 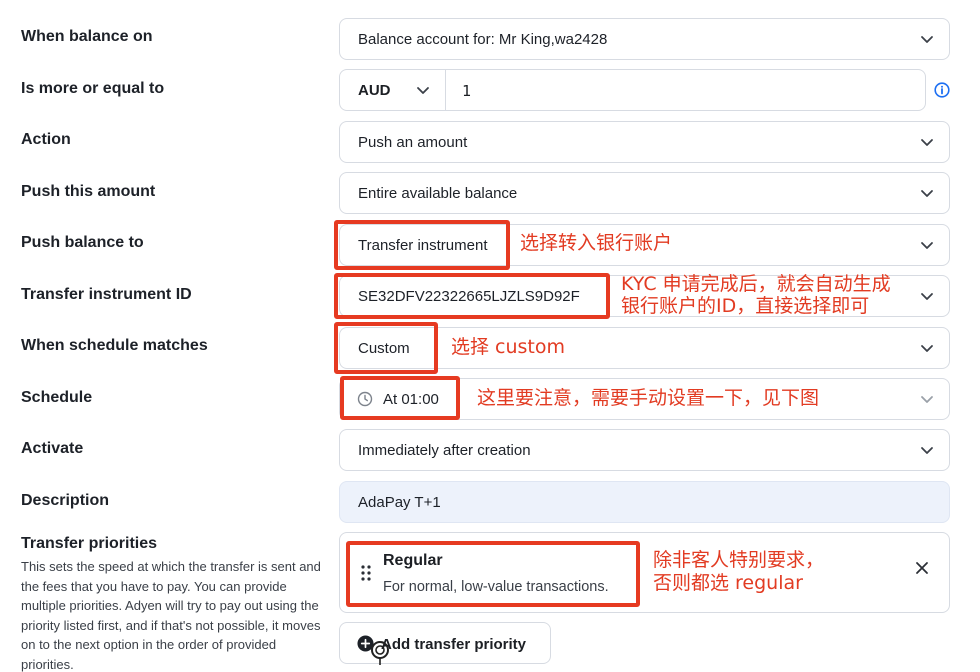 What do you see at coordinates (922, 568) in the screenshot?
I see `close-icon` at bounding box center [922, 568].